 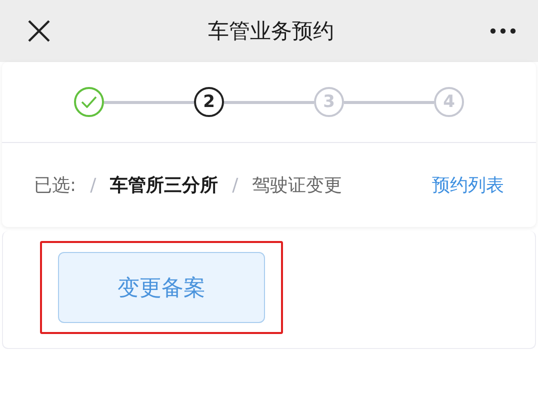 I want to click on option-button: 变更备案, so click(x=161, y=287).